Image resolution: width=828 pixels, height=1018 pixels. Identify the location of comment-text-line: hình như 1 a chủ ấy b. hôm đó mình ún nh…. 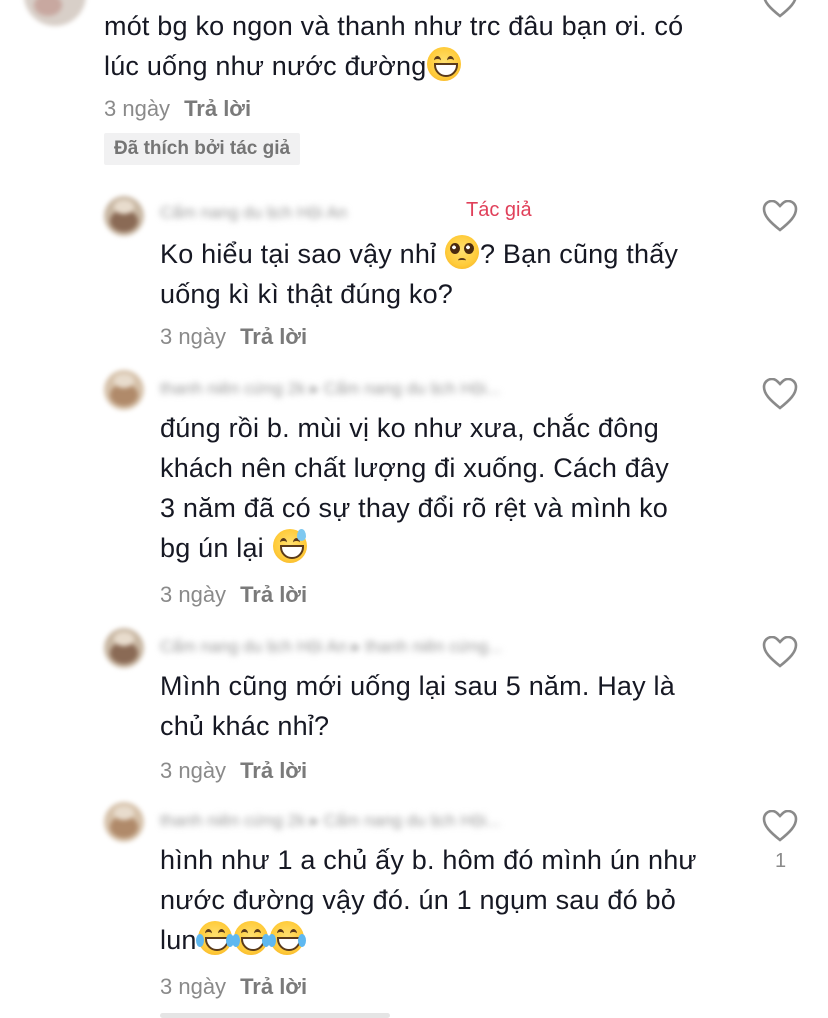
(428, 860).